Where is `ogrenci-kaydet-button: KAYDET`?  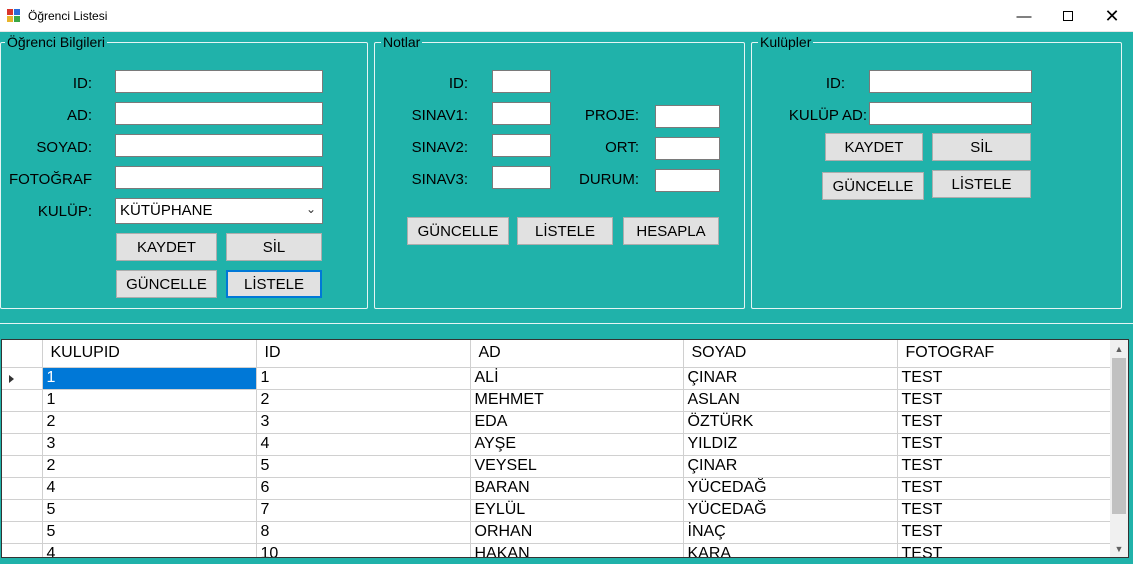 ogrenci-kaydet-button: KAYDET is located at coordinates (166, 247).